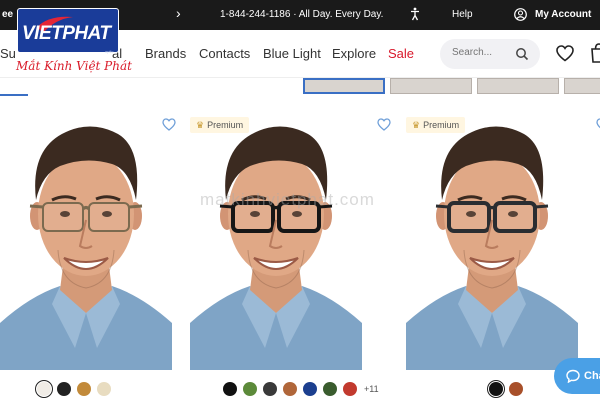  What do you see at coordinates (401, 53) in the screenshot?
I see `nav-item-sale: Sale` at bounding box center [401, 53].